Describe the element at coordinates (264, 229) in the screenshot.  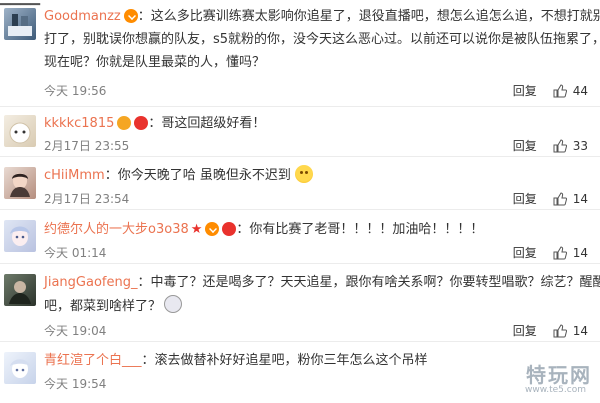
I see `comment-text: 约德尔人的一大步o3o38 ★ ：你有比赛了老哥！！！！加油哈！！！！` at that location.